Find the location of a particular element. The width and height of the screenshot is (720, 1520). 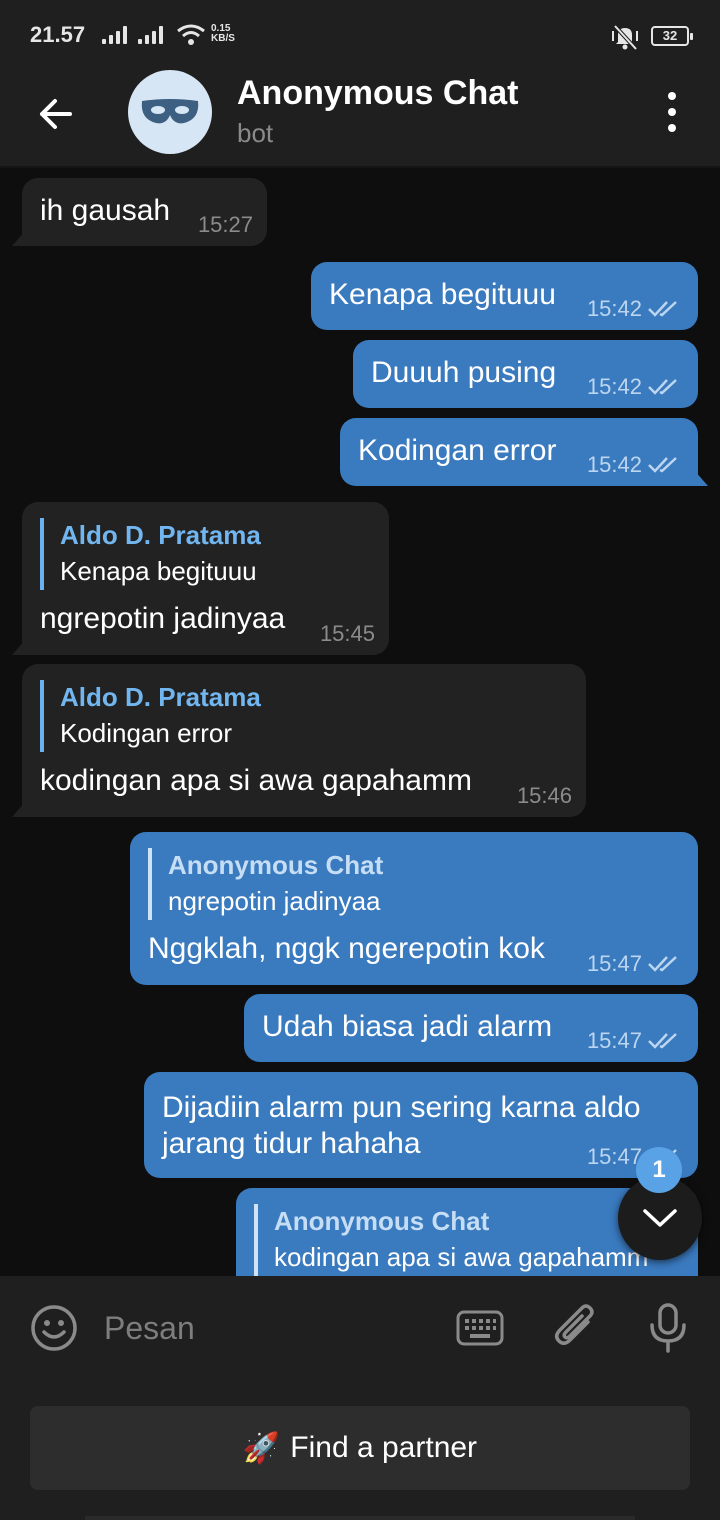

message-text: ih gausah is located at coordinates (105, 210).